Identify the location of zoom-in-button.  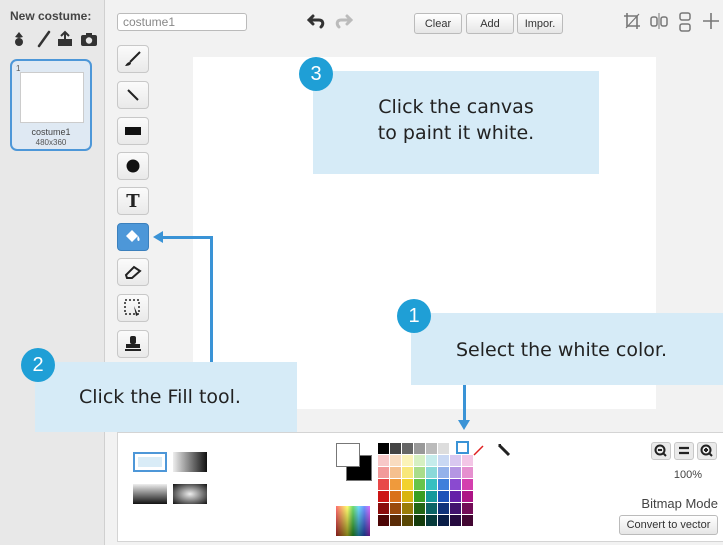
(707, 451).